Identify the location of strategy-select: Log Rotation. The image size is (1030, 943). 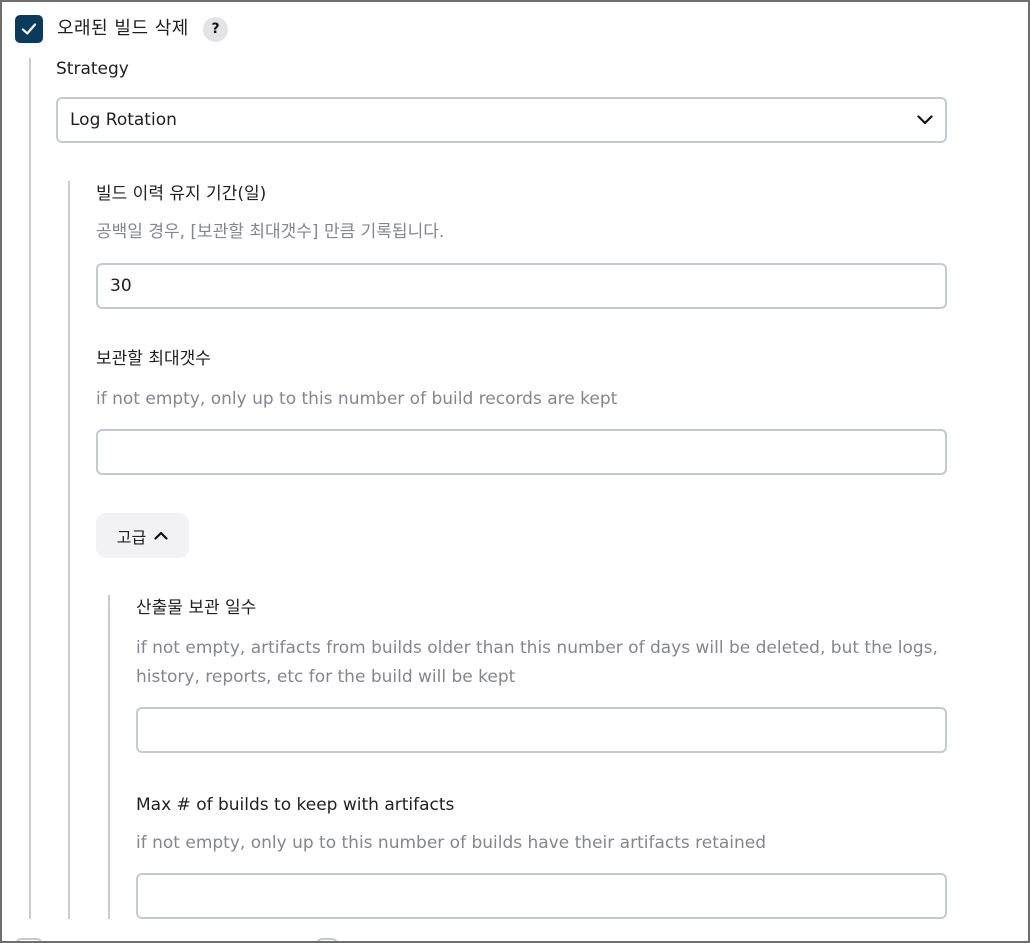
(501, 120).